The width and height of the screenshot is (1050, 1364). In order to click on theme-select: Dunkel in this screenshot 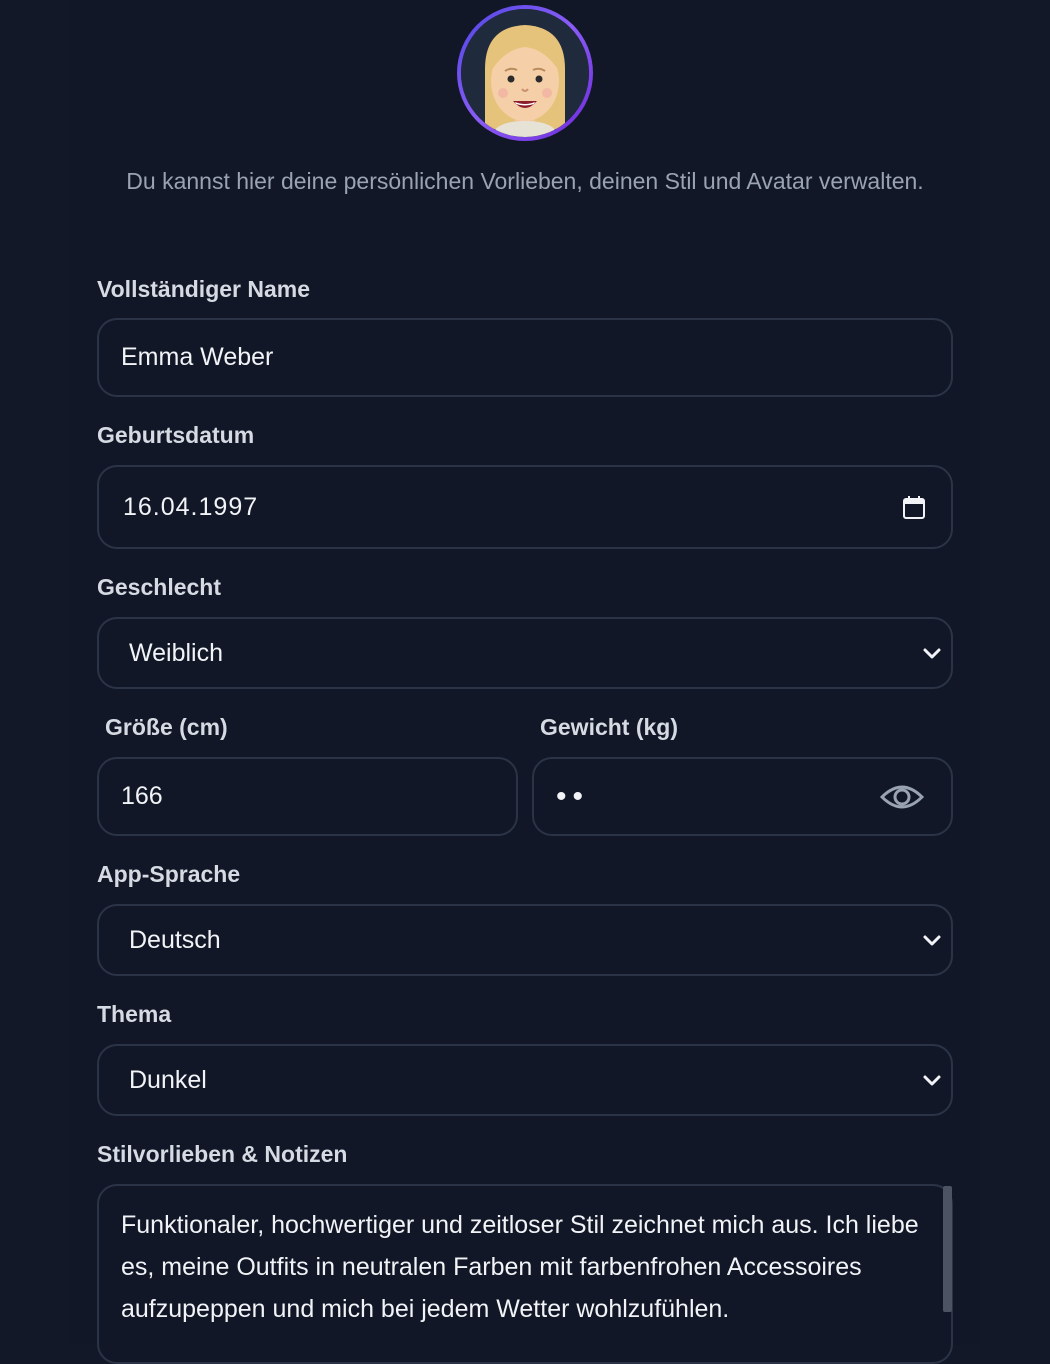, I will do `click(525, 1080)`.